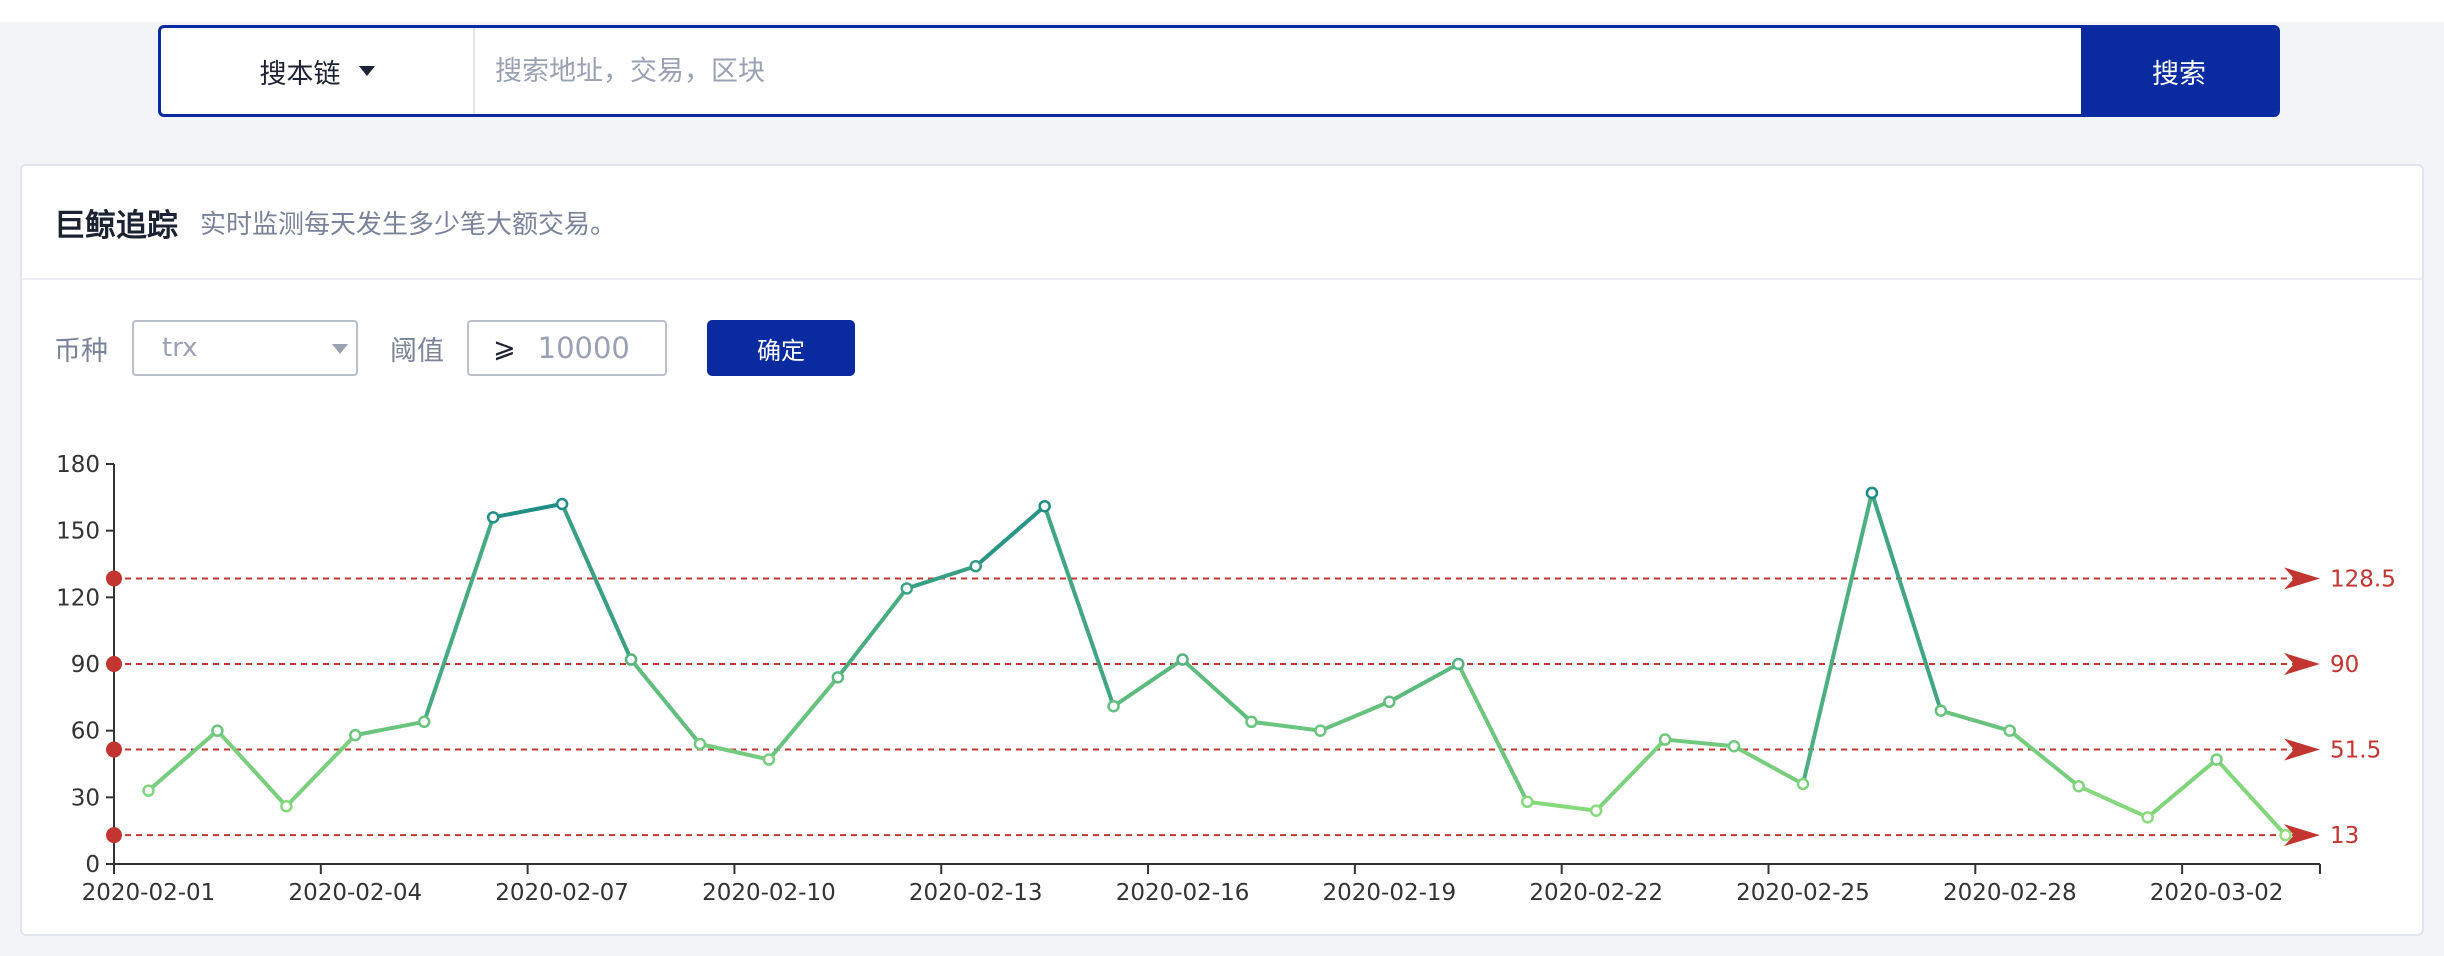 This screenshot has width=2444, height=956. What do you see at coordinates (85, 732) in the screenshot?
I see `y-tick-label: 60` at bounding box center [85, 732].